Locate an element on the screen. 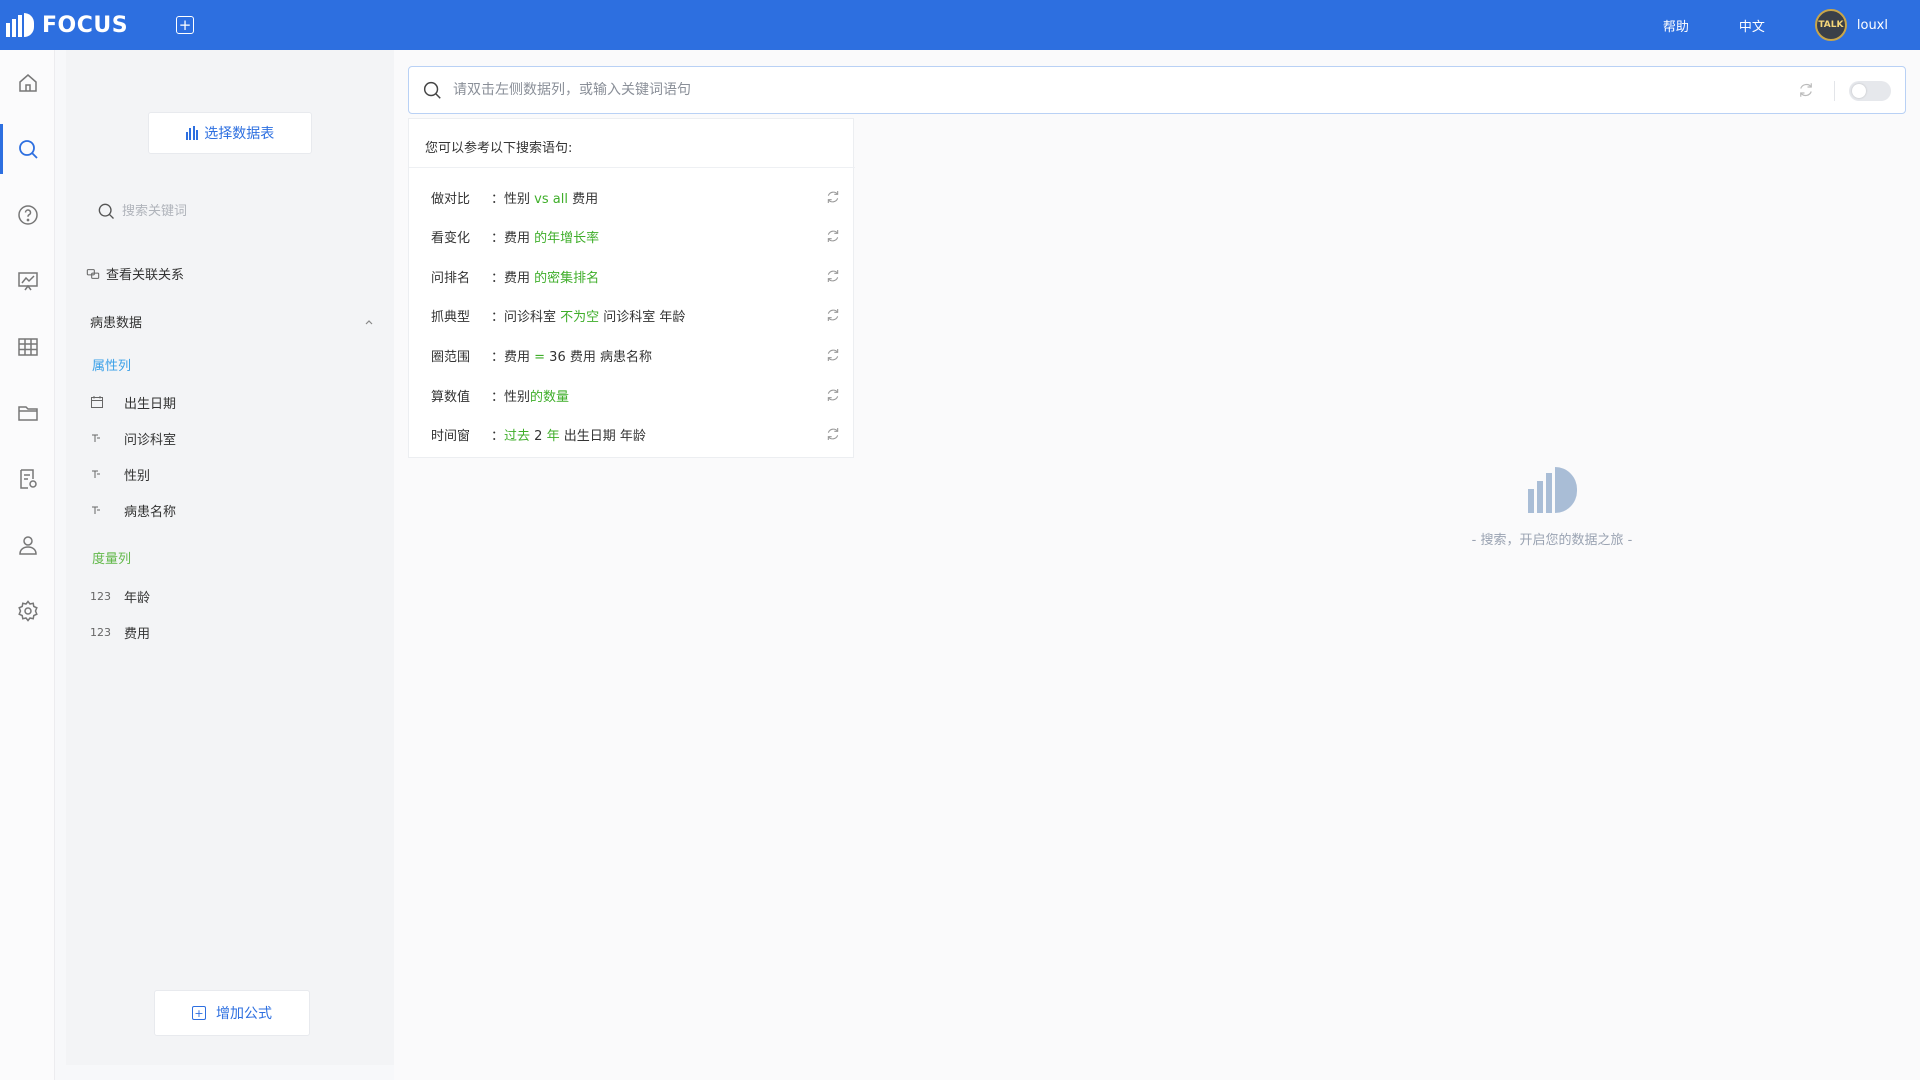  suggestion-query: ：问诊科室 不为空 问诊科室 年龄 is located at coordinates (588, 315).